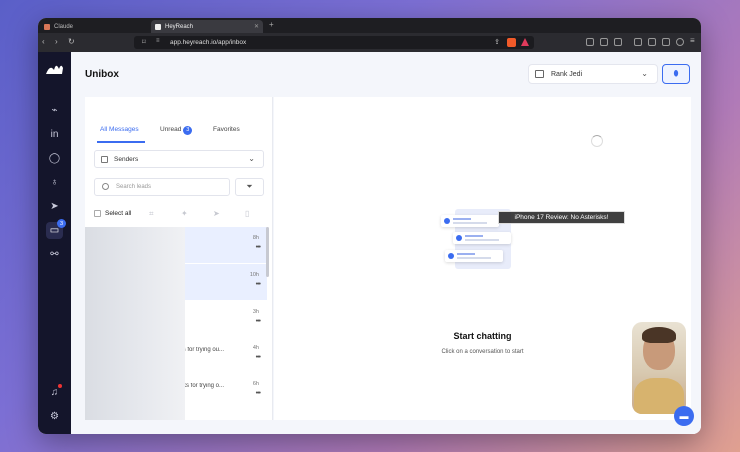  Describe the element at coordinates (255, 384) in the screenshot. I see `message-time: 6h` at that location.